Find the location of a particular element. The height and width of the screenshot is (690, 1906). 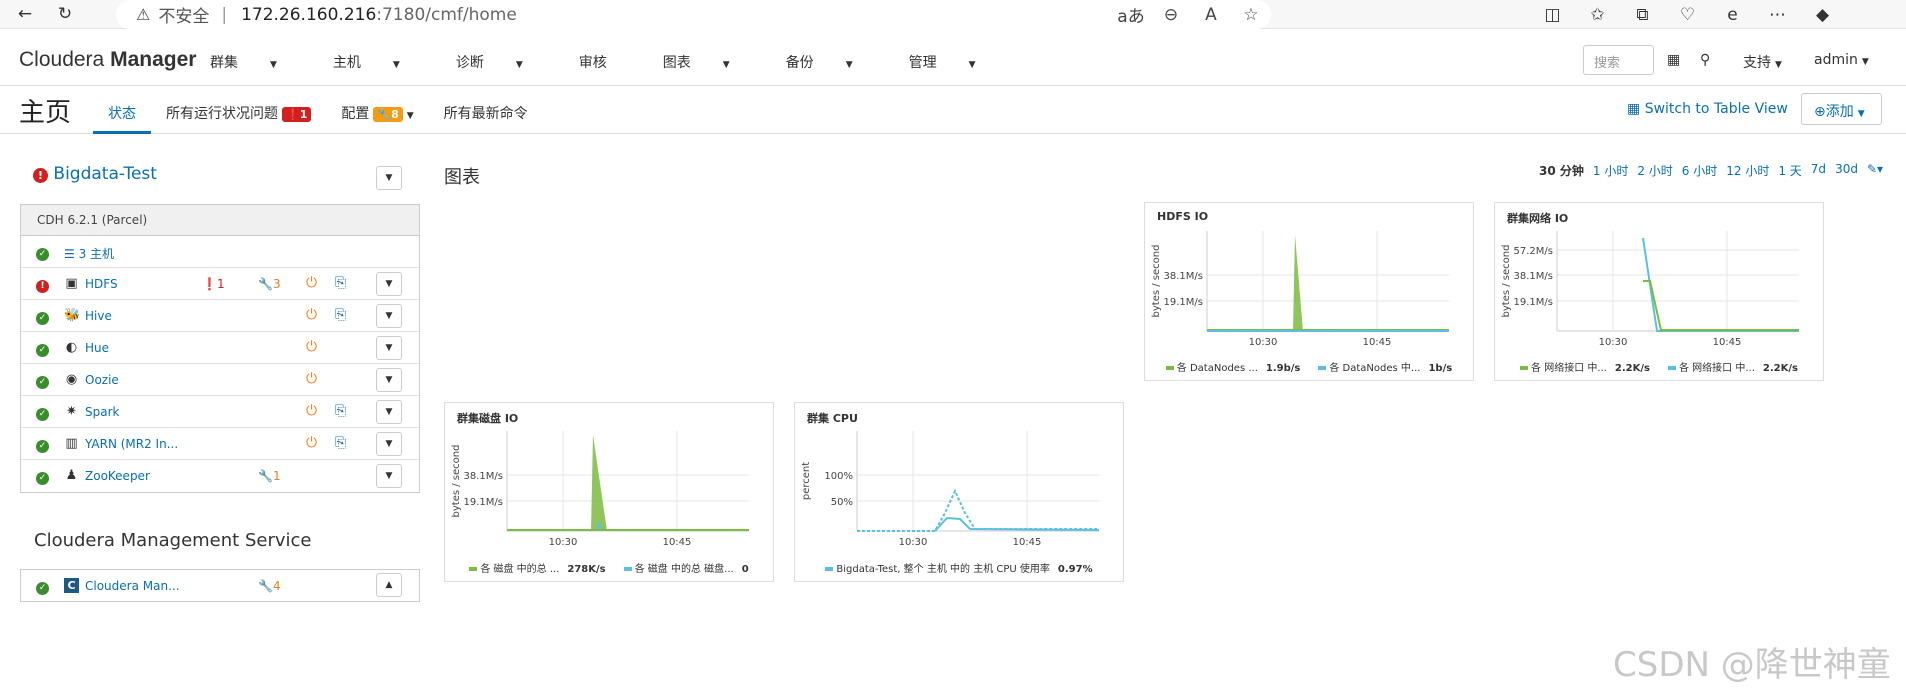

tab-recent-commands: 所有最新命令 is located at coordinates (486, 110).